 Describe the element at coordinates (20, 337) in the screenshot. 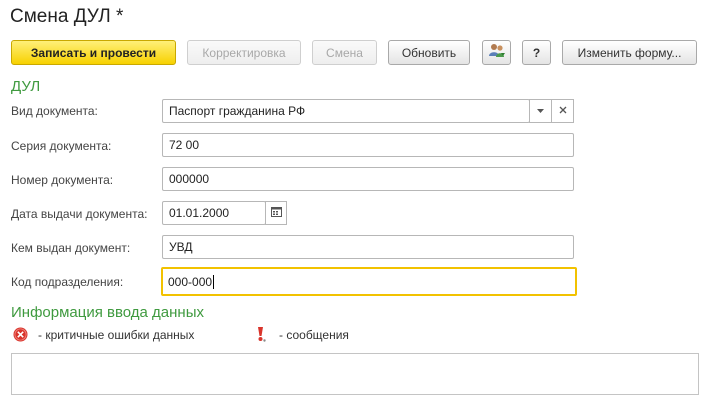

I see `error-circle-icon` at that location.